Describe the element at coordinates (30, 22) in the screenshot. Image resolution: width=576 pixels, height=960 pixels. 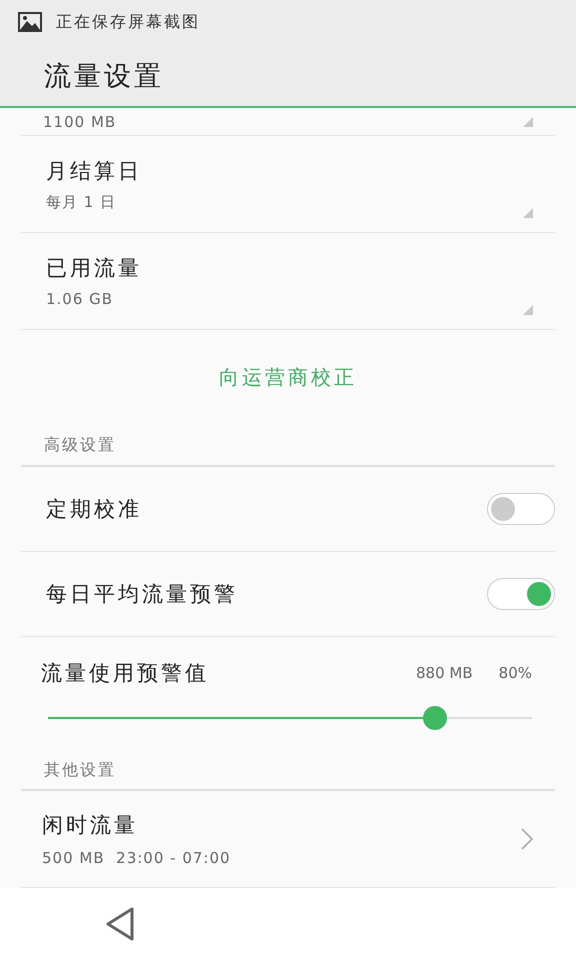
I see `image-icon` at that location.